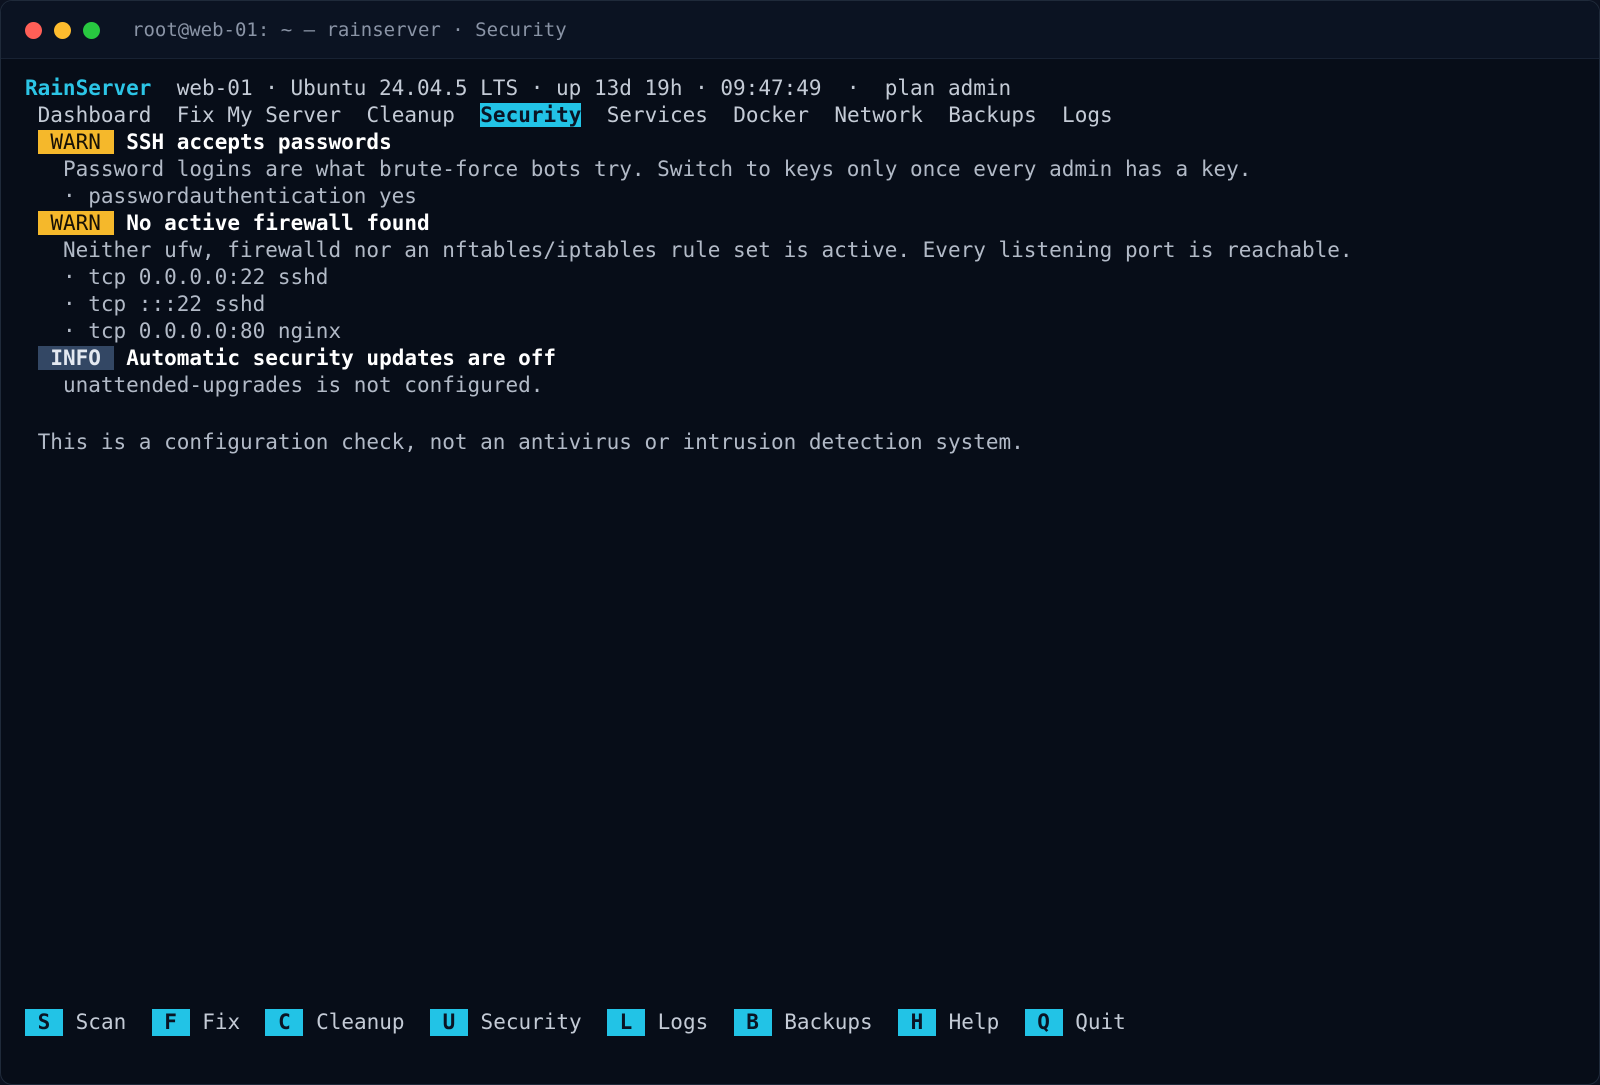  What do you see at coordinates (1043, 1022) in the screenshot?
I see `shortcut-key: Q` at bounding box center [1043, 1022].